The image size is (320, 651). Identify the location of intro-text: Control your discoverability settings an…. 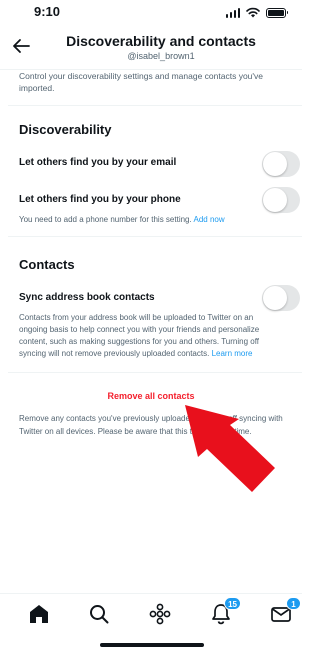
(141, 82).